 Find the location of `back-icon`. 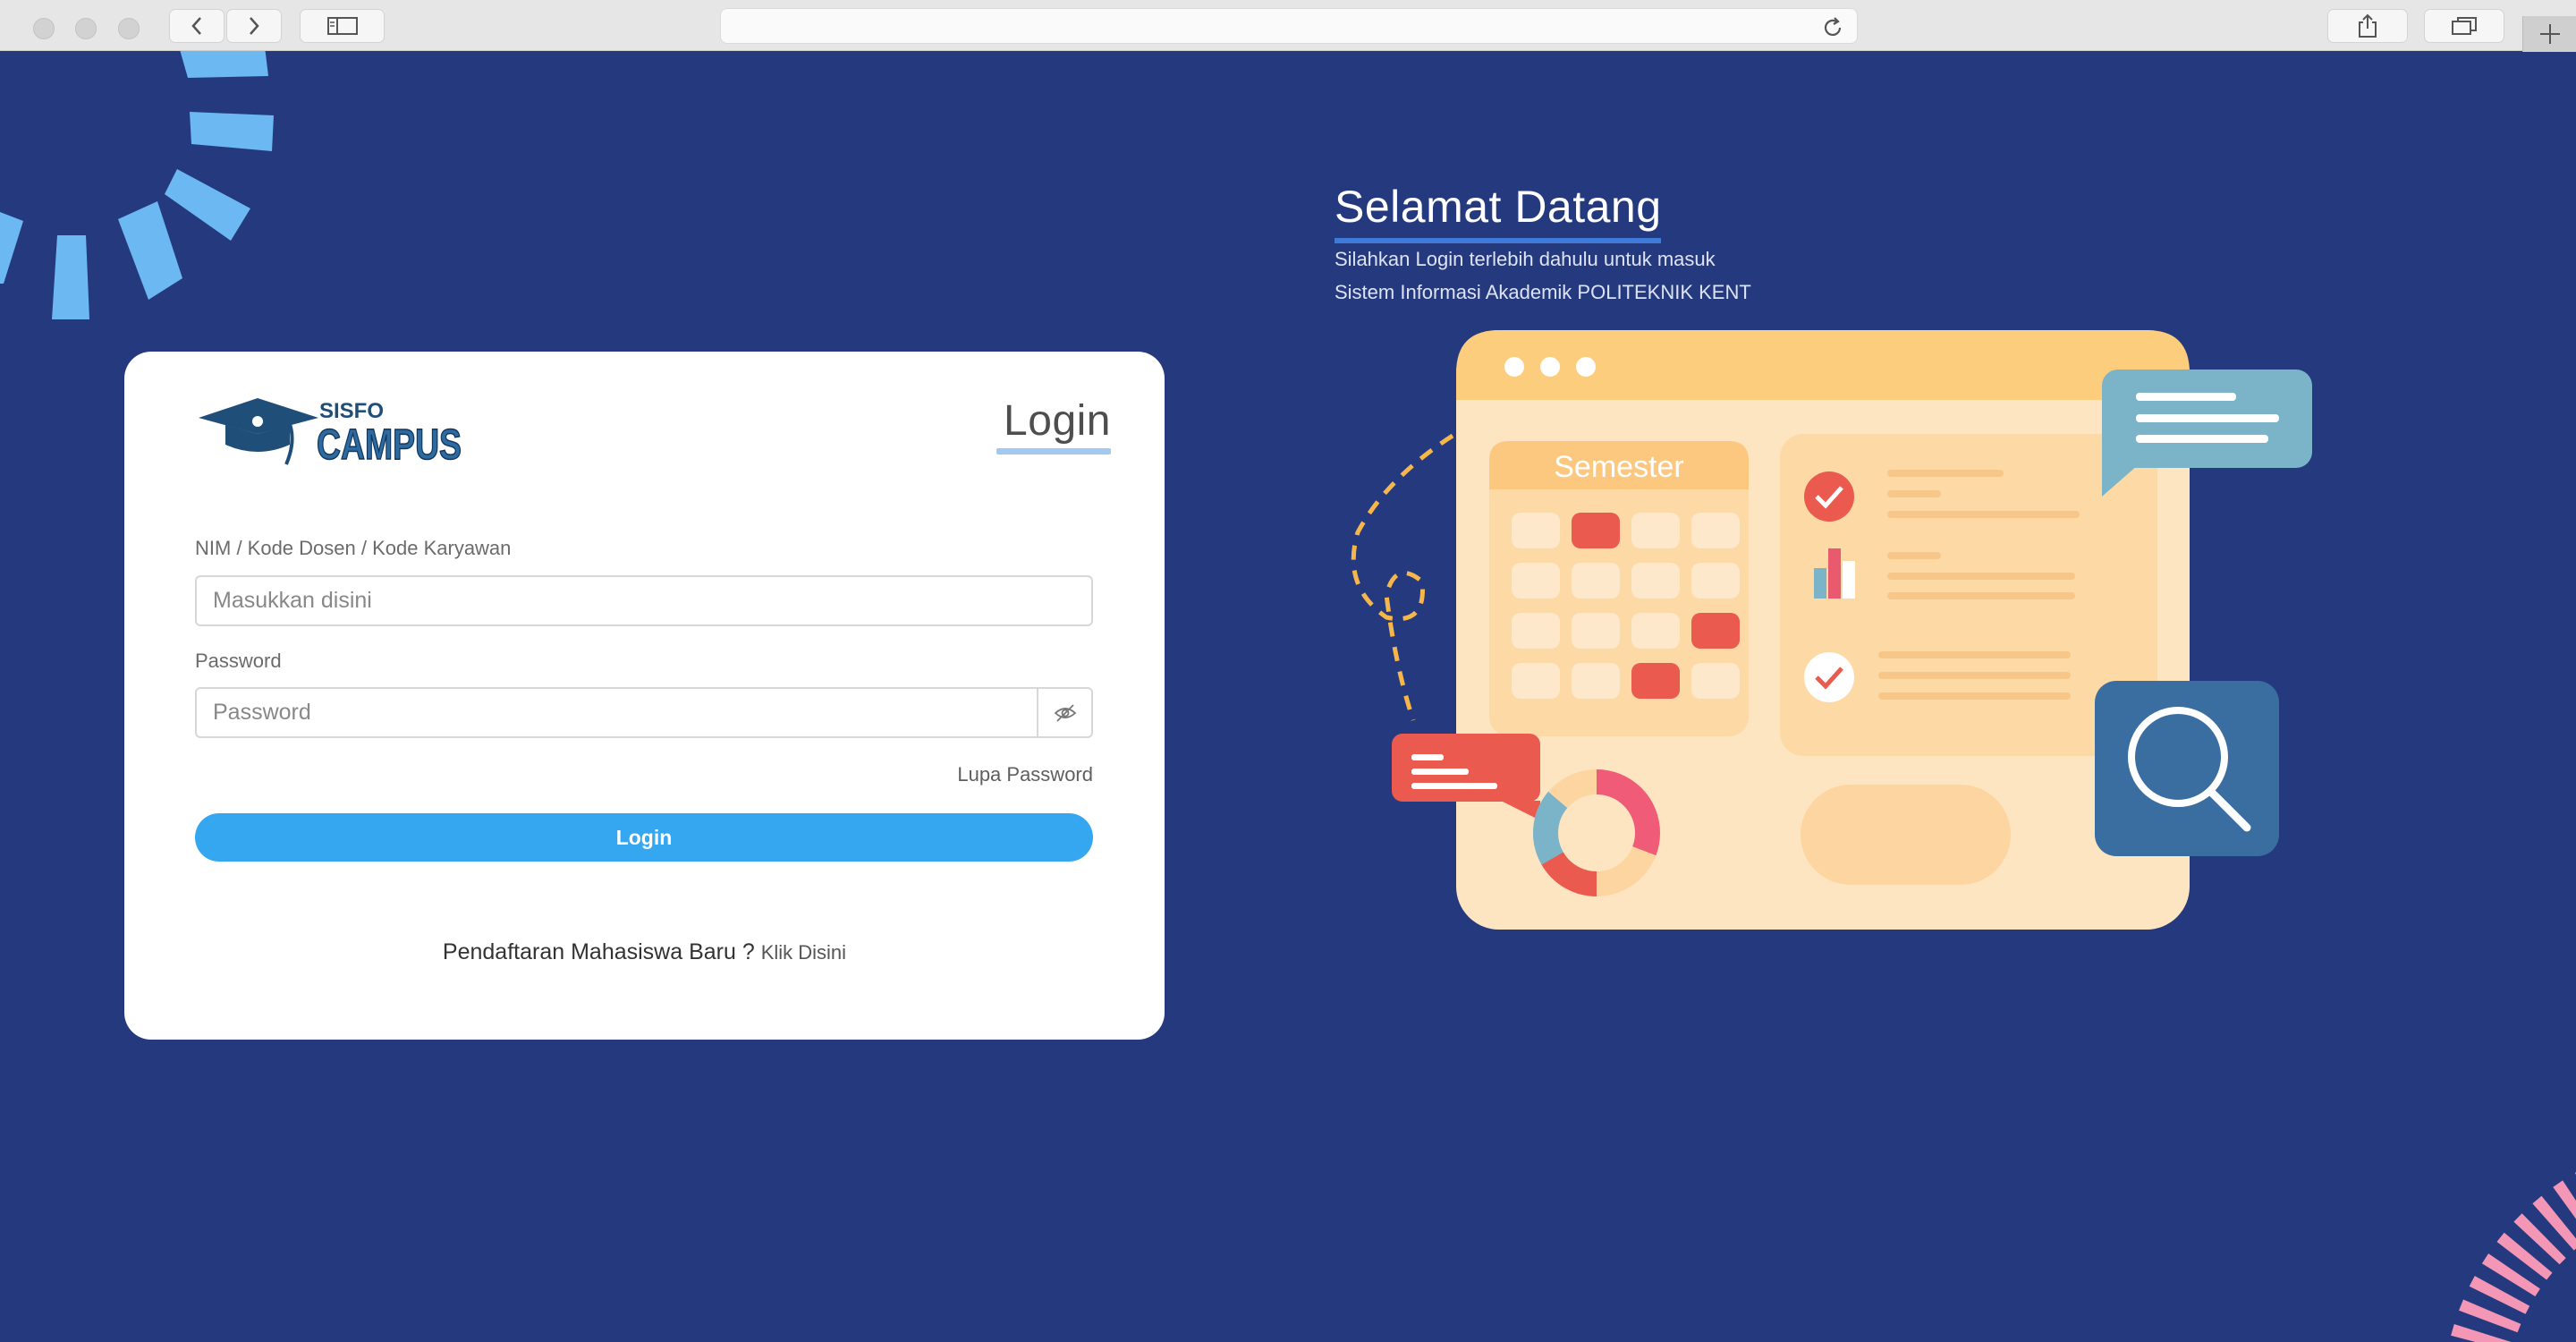

back-icon is located at coordinates (196, 26).